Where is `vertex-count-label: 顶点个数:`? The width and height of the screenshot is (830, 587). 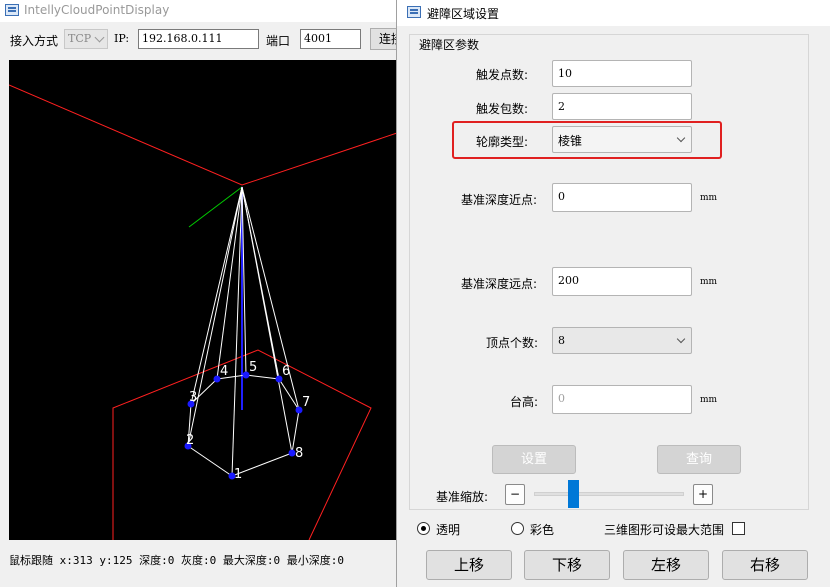
vertex-count-label: 顶点个数: is located at coordinates (512, 343).